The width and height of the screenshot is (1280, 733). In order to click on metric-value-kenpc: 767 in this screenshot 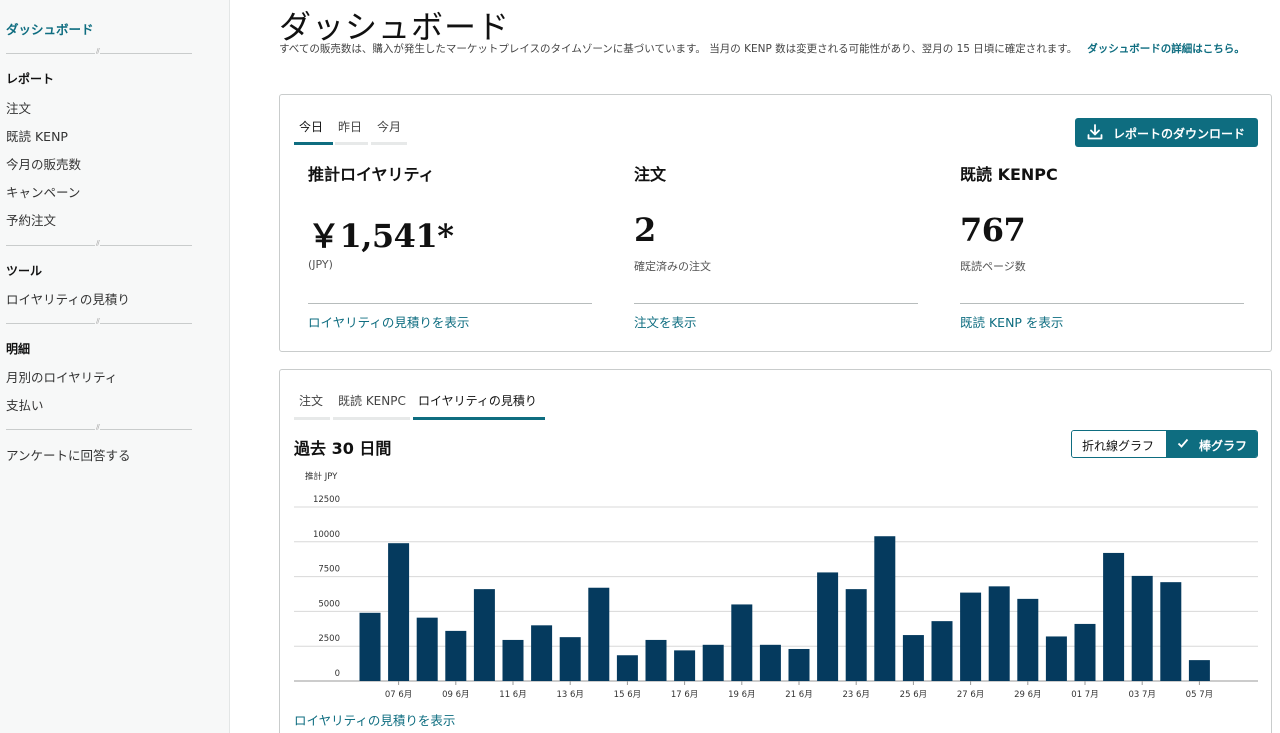, I will do `click(993, 230)`.